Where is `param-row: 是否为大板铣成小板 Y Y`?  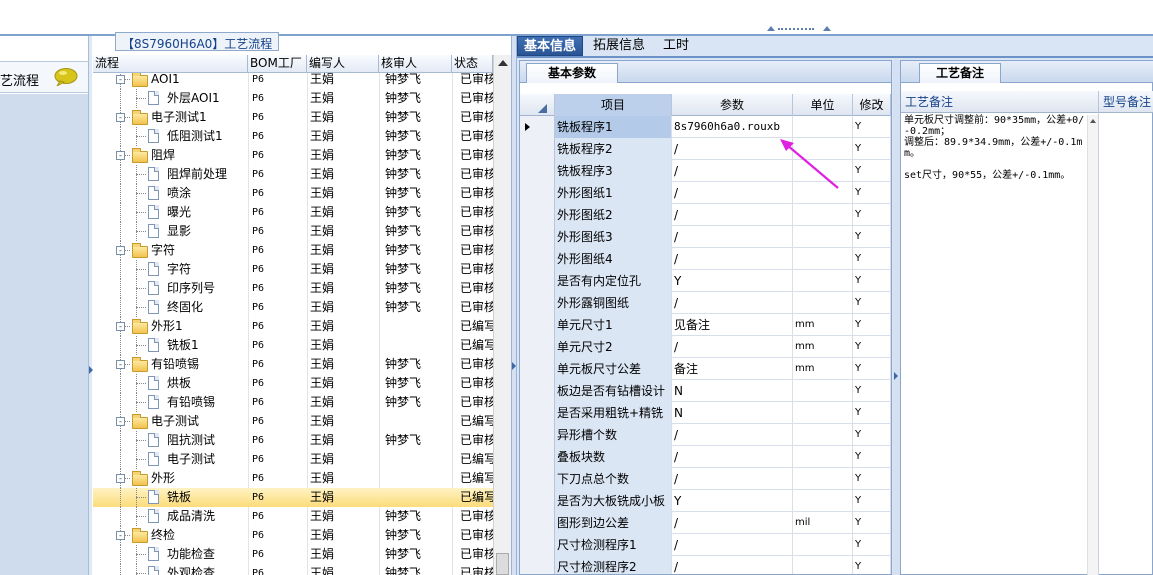 param-row: 是否为大板铣成小板 Y Y is located at coordinates (705, 501).